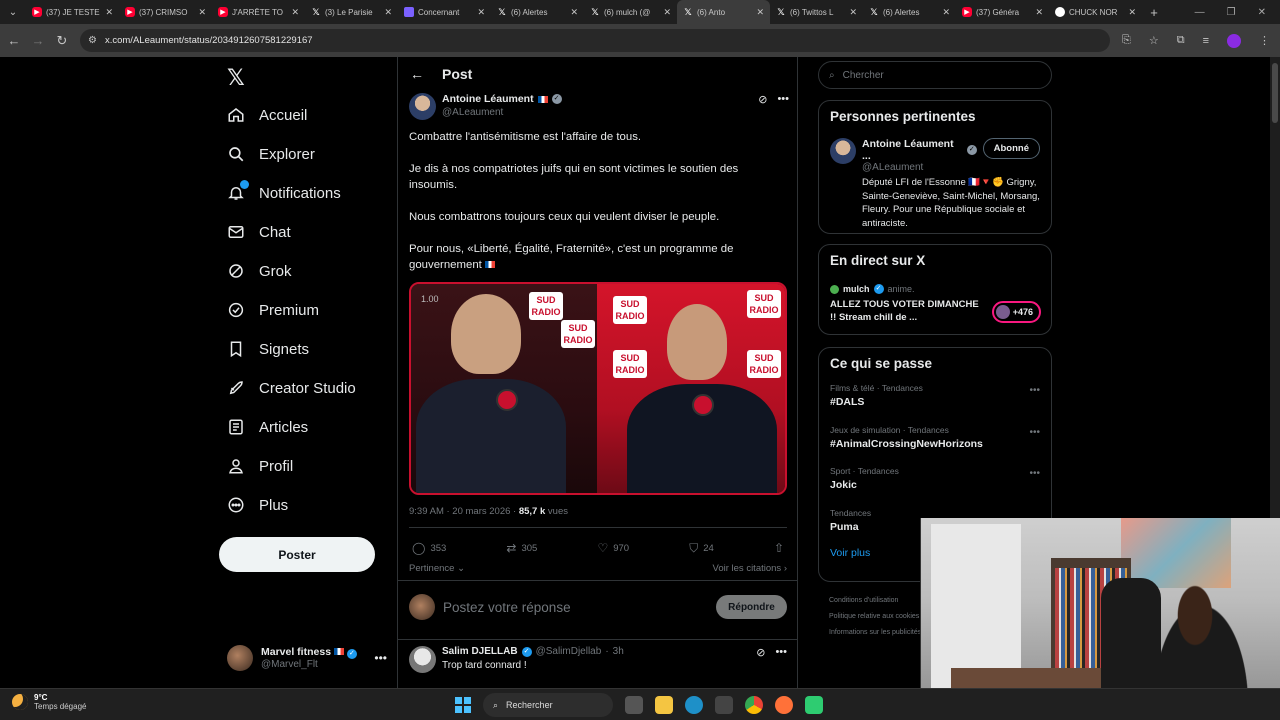 Image resolution: width=1280 pixels, height=720 pixels. What do you see at coordinates (701, 548) in the screenshot?
I see `bookmark-button: ⛉ 24` at bounding box center [701, 548].